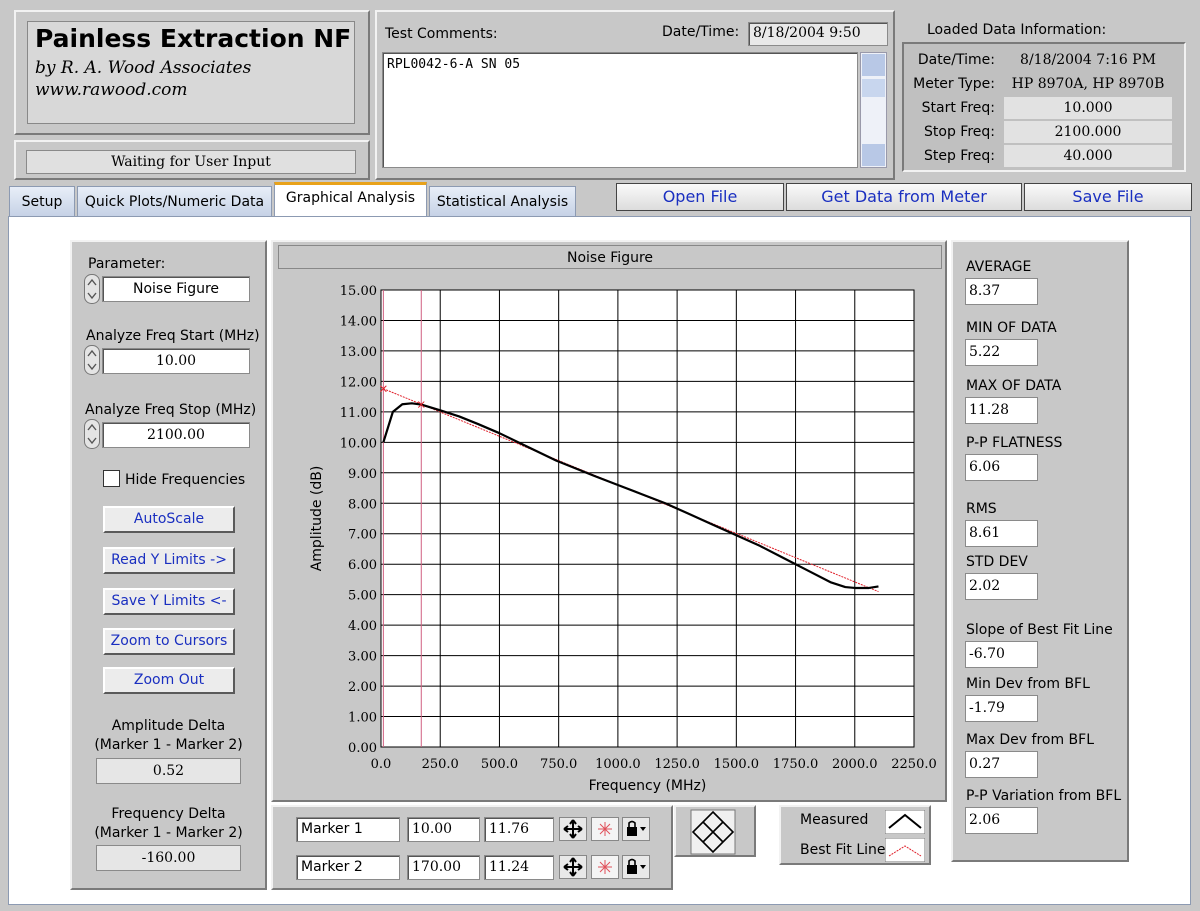 This screenshot has height=911, width=1200. What do you see at coordinates (700, 197) in the screenshot?
I see `open-file-button: Open File` at bounding box center [700, 197].